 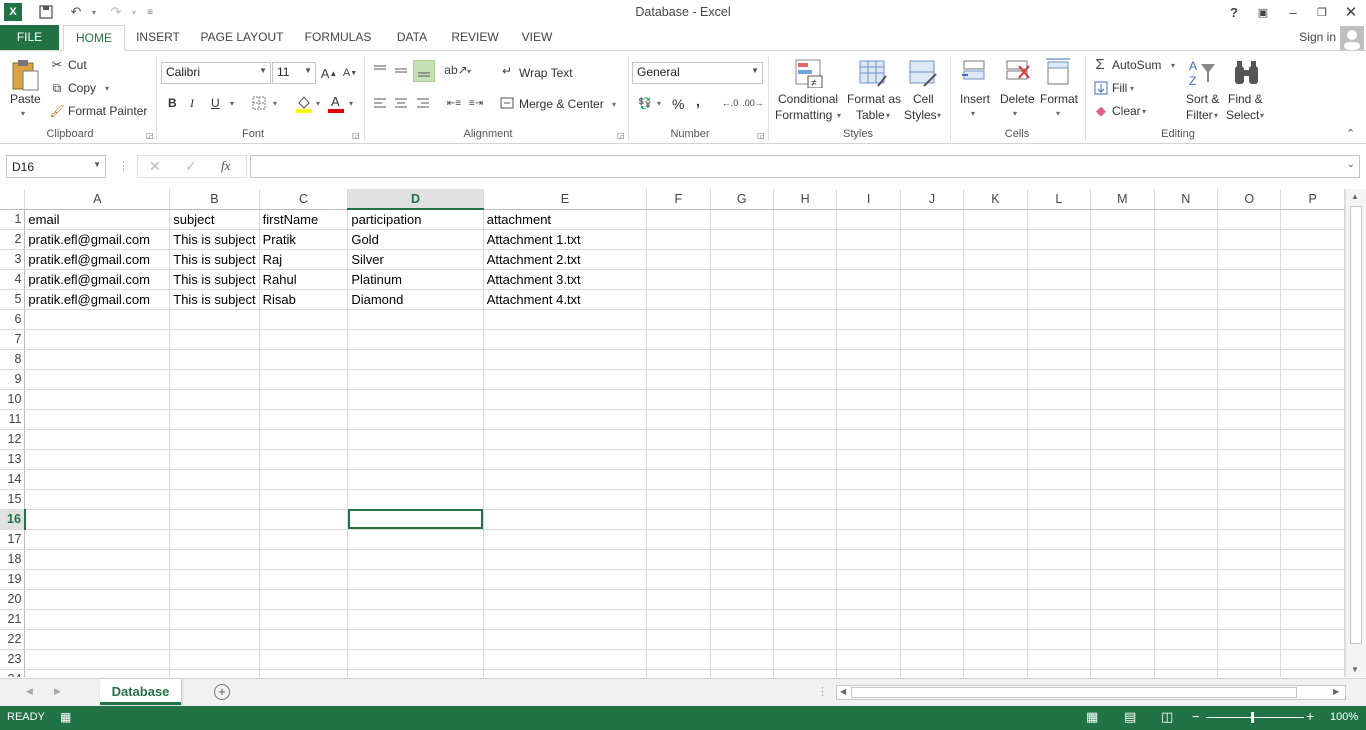 What do you see at coordinates (1059, 219) in the screenshot?
I see `cell-l1` at bounding box center [1059, 219].